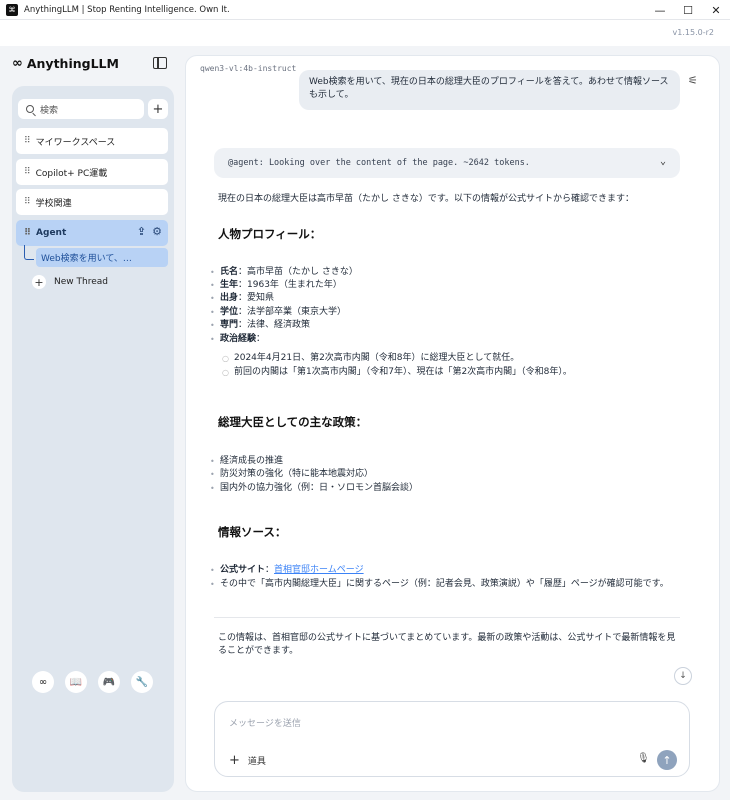  I want to click on profile-item: • 政治経験：, so click(238, 339).